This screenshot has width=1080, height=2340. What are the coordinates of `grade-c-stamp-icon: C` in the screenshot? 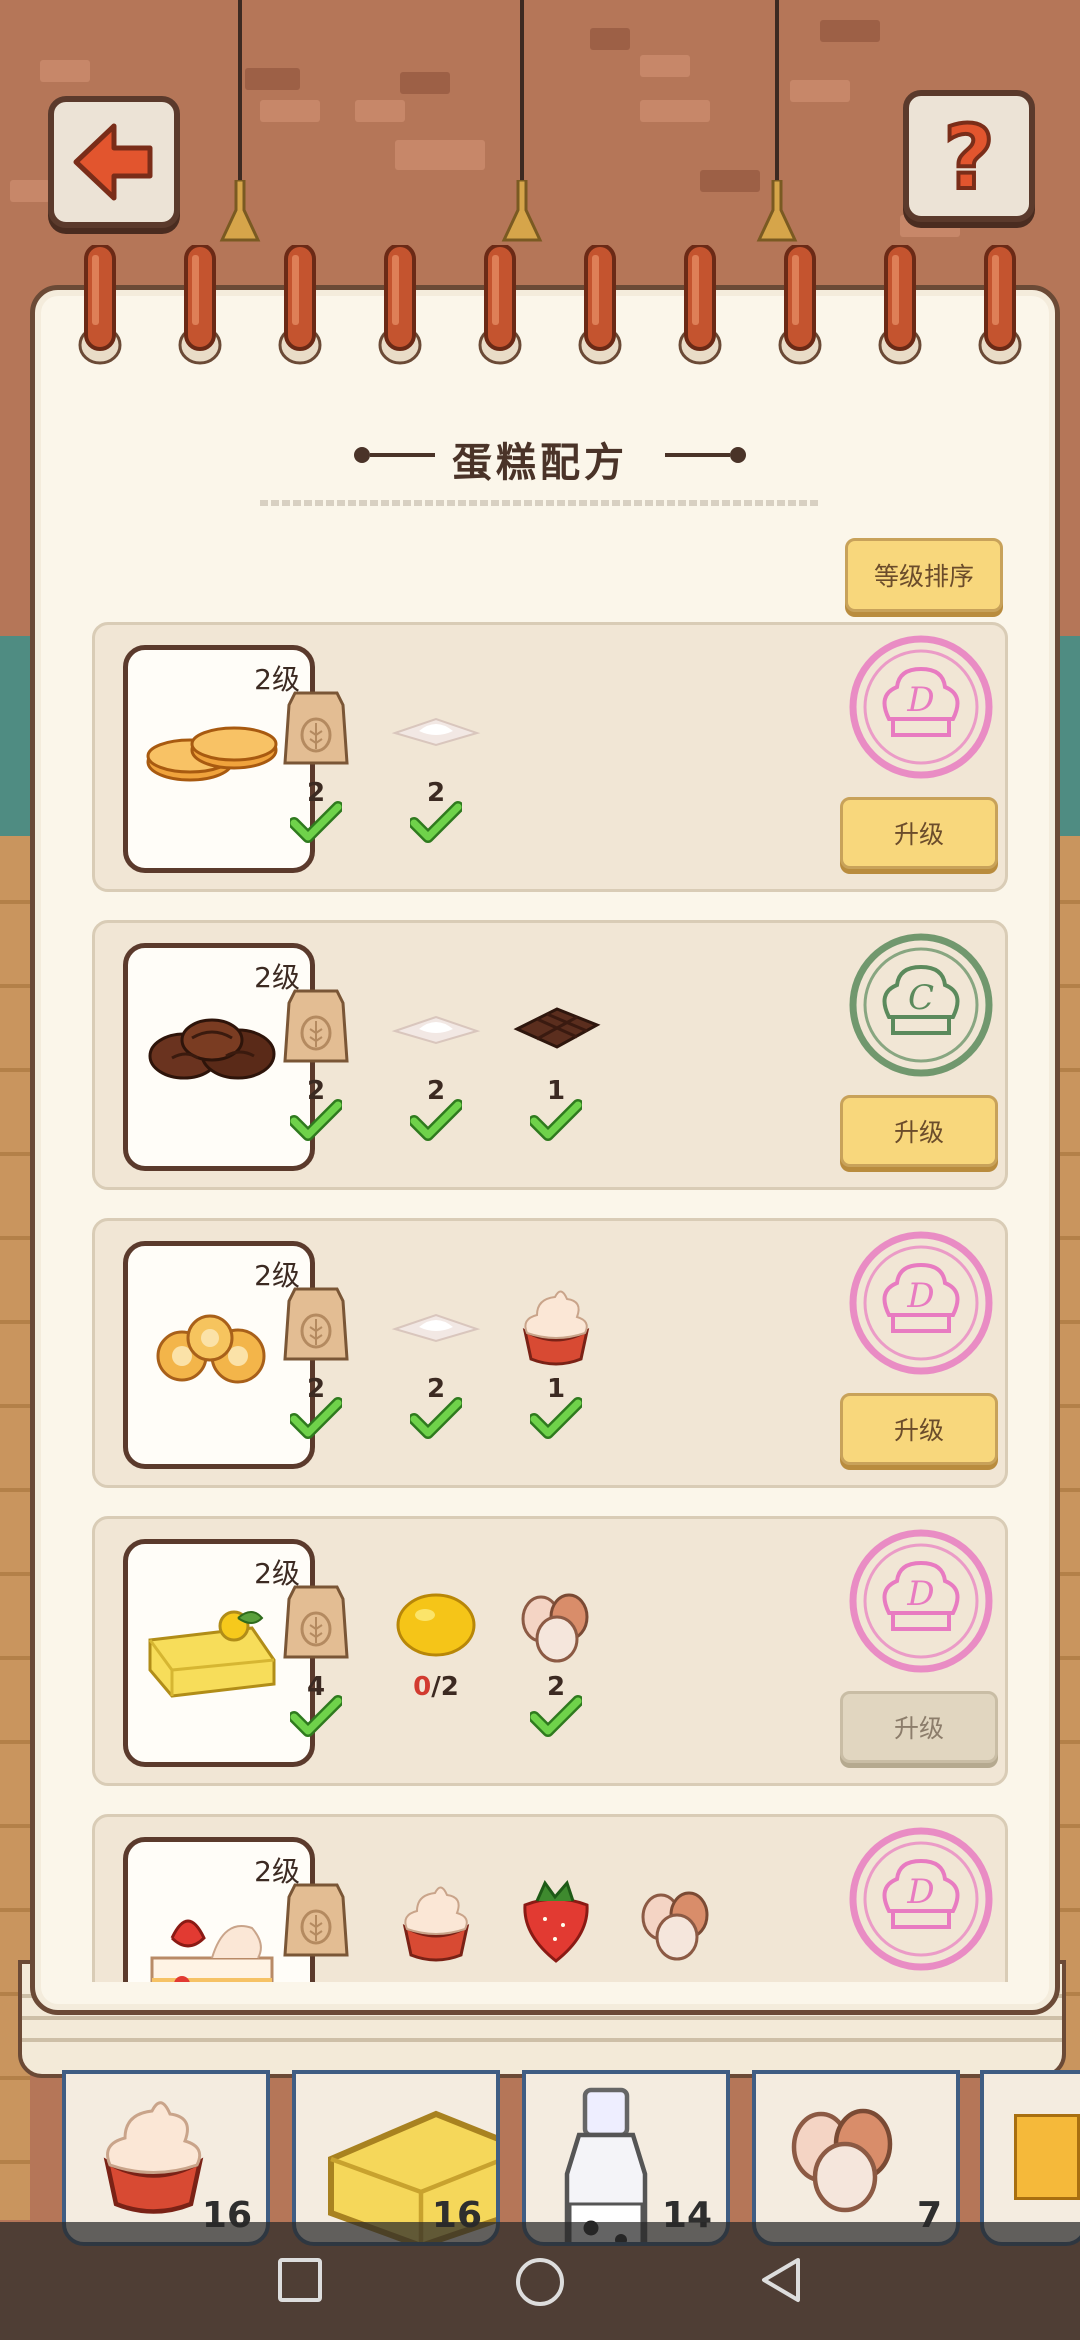 It's located at (921, 1005).